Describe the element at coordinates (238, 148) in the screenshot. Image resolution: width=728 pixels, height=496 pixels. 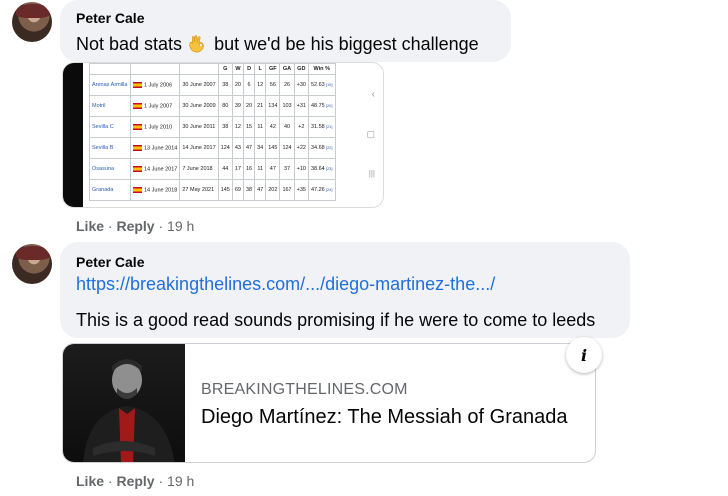
I see `table-cell: 43` at that location.